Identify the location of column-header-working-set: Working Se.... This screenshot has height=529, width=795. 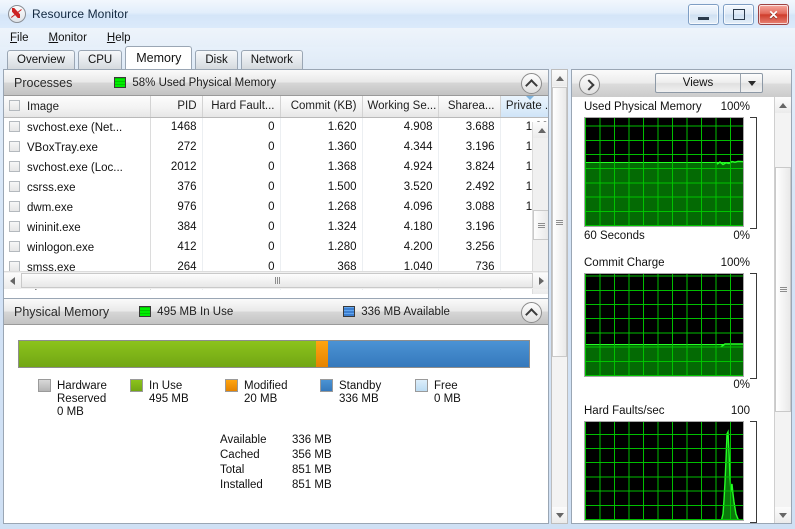
(400, 107).